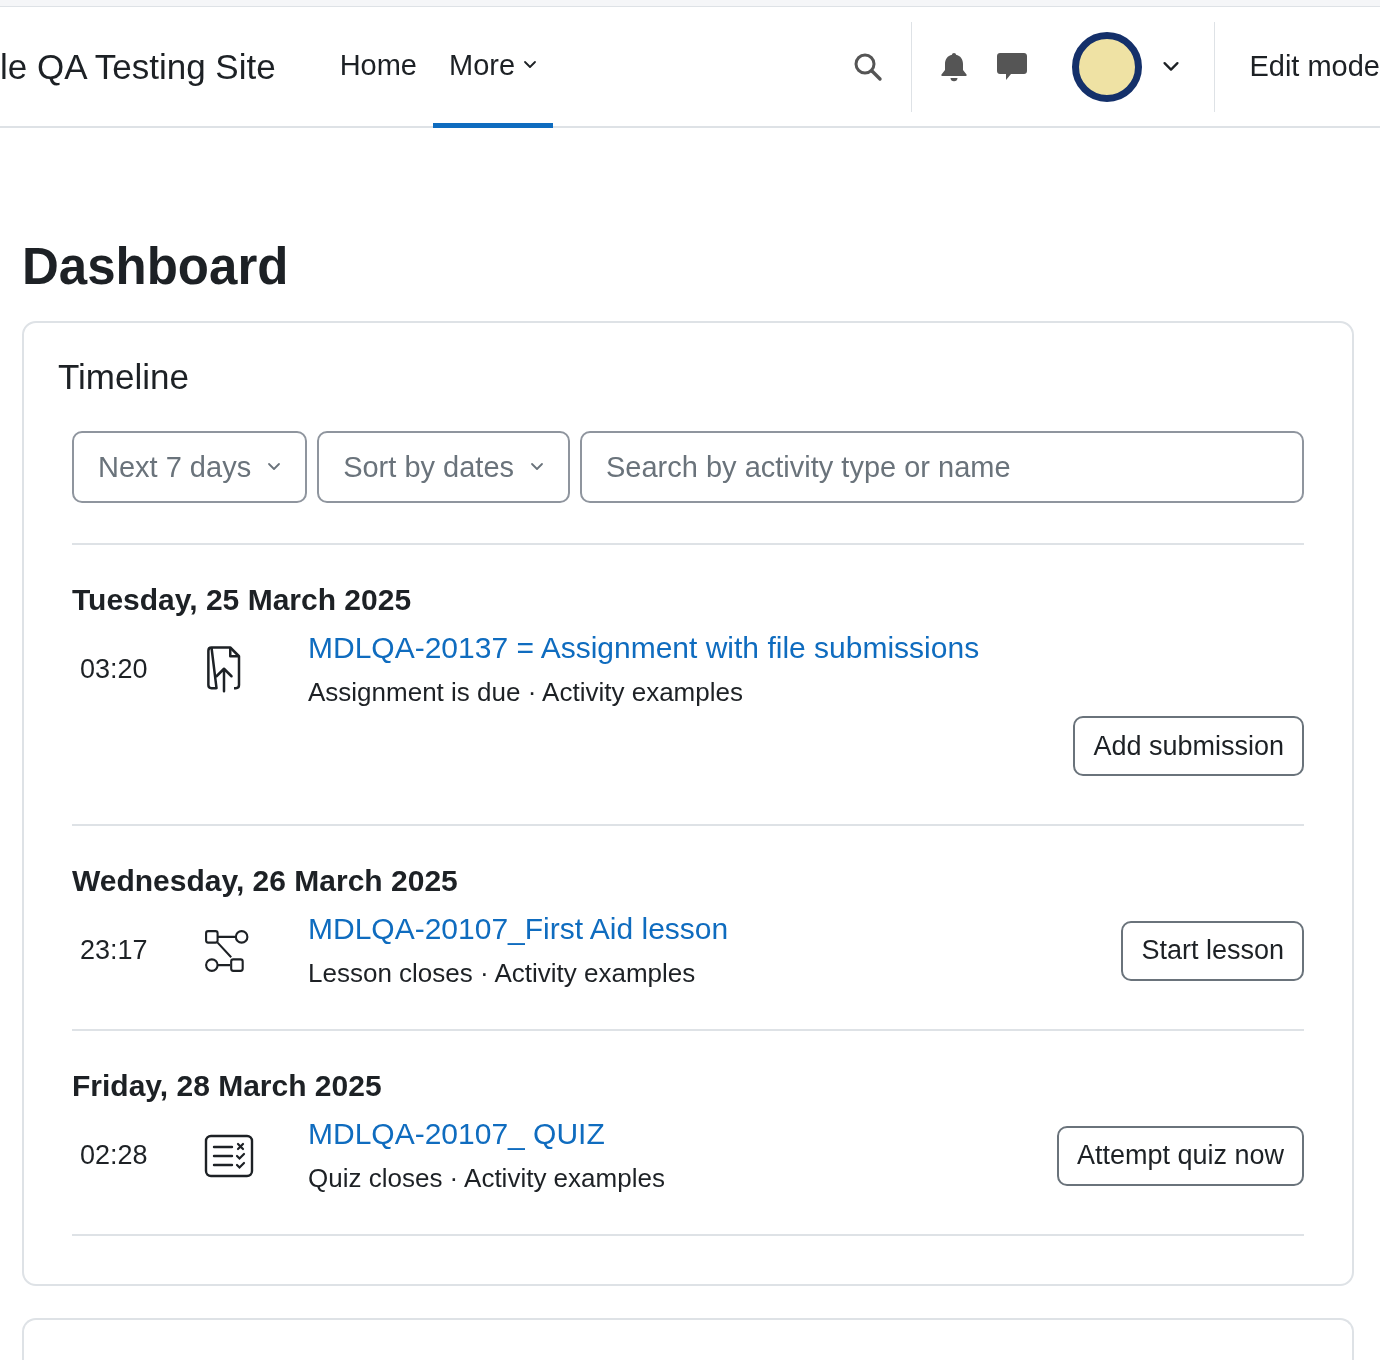  I want to click on event-details: Lesson closes · Activity examples, so click(502, 974).